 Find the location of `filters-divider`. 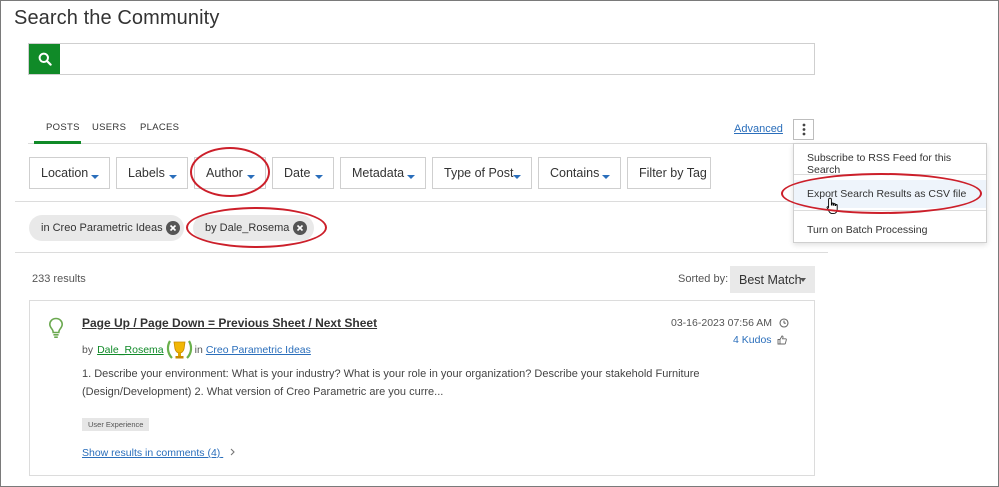

filters-divider is located at coordinates (415, 201).